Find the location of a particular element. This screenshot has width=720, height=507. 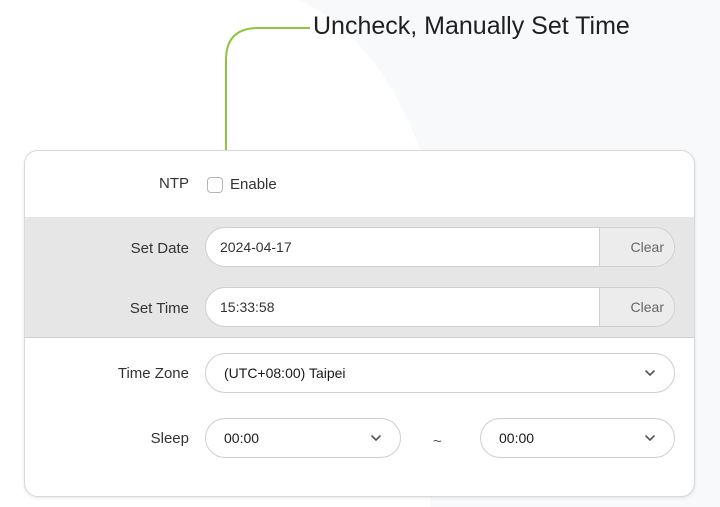

time-zone-select: (UTC+08:00) Taipei is located at coordinates (440, 373).